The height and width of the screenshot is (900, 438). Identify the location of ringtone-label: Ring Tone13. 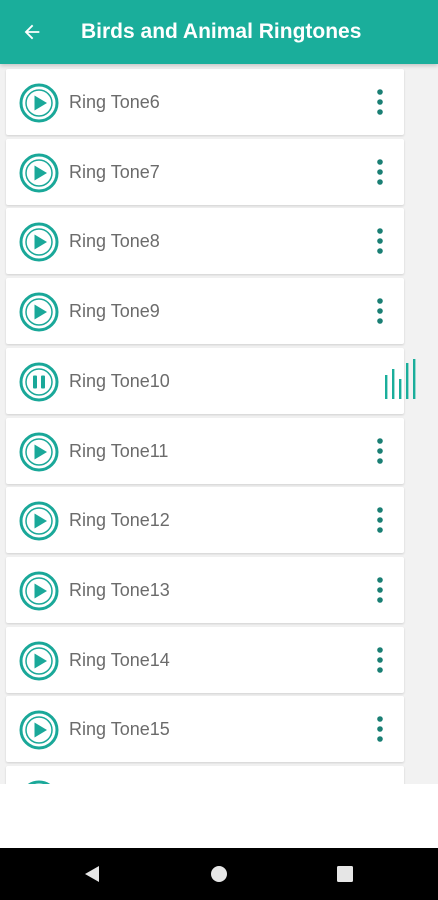
(119, 590).